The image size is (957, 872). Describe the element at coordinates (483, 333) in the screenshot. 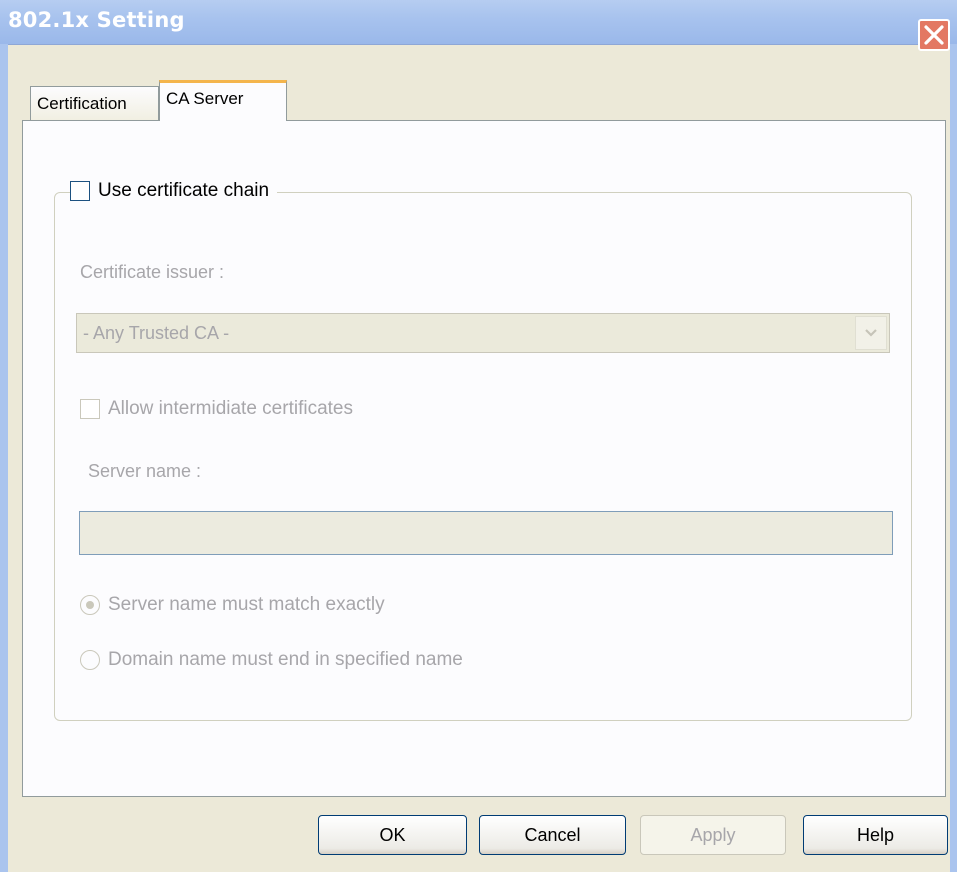

I see `certificate-issuer-select: - Any Trusted CA -` at that location.